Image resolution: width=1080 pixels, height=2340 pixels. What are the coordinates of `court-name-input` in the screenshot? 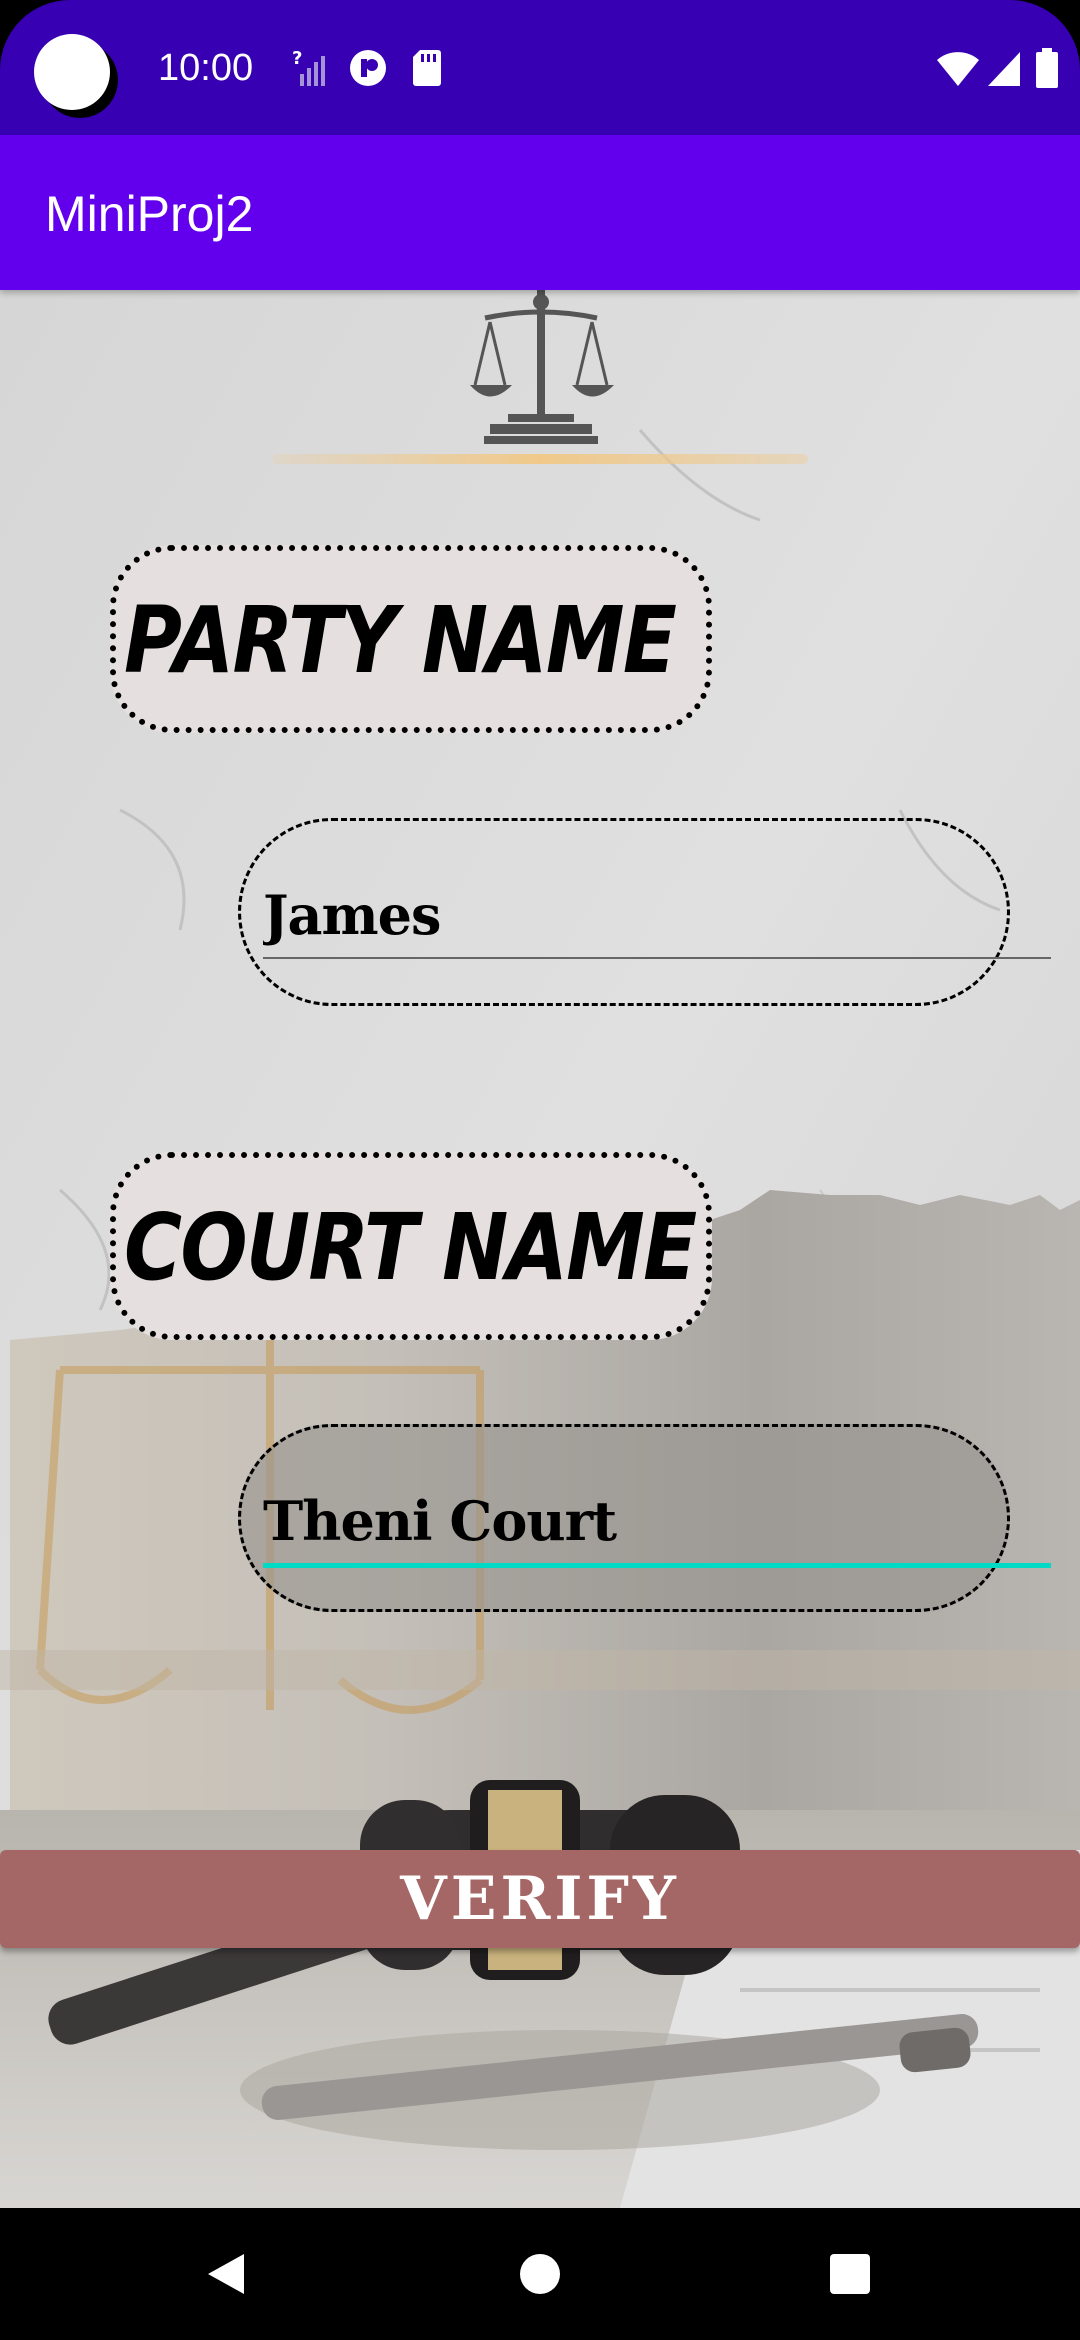 It's located at (659, 1521).